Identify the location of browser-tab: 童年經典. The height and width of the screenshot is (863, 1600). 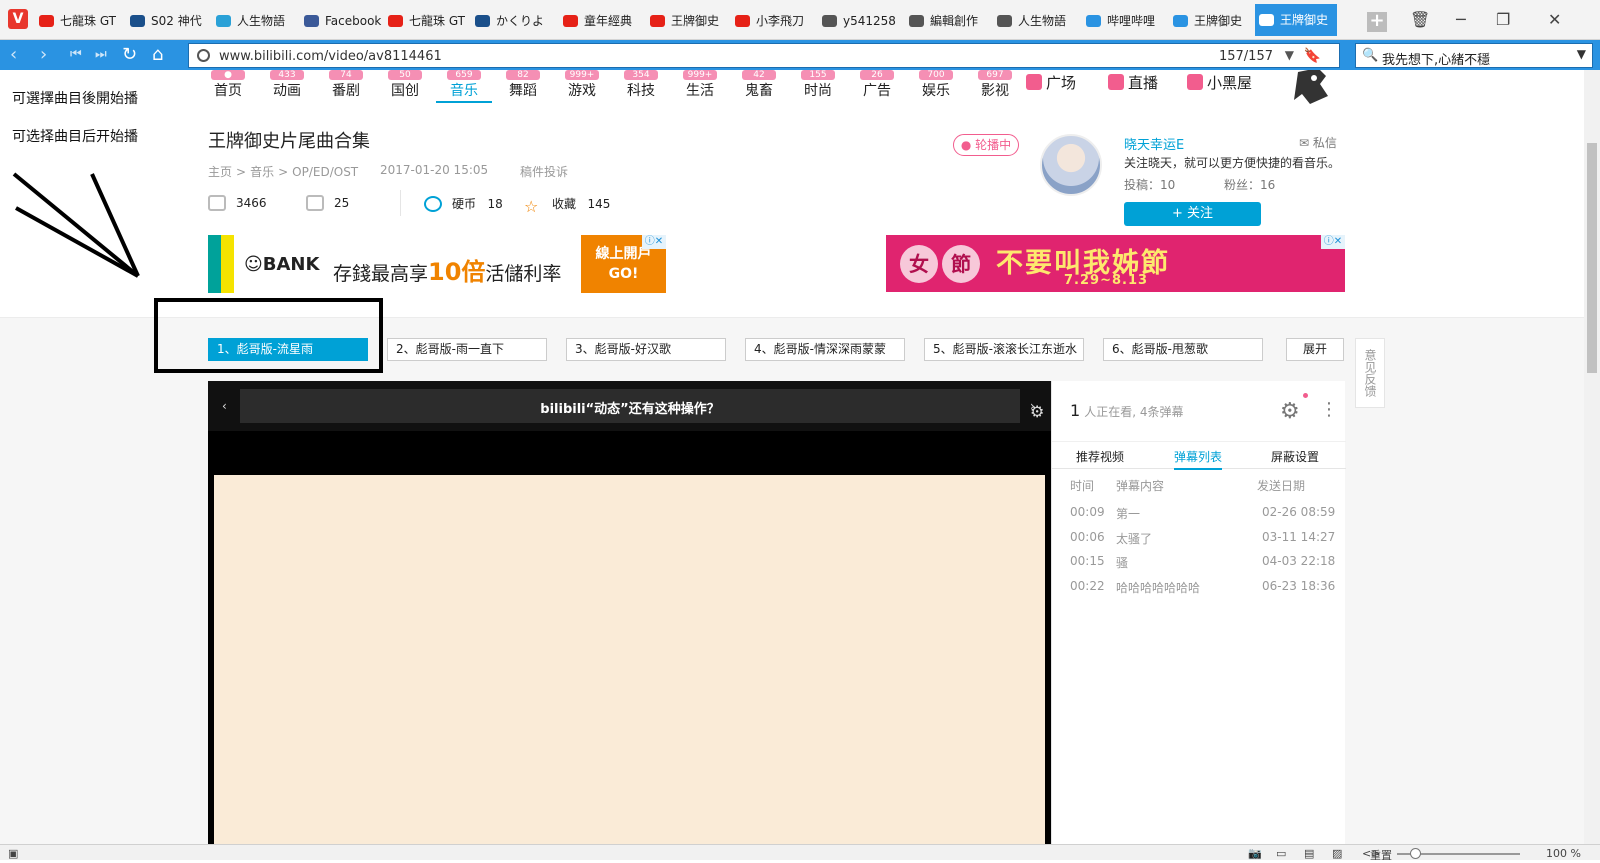
(601, 21).